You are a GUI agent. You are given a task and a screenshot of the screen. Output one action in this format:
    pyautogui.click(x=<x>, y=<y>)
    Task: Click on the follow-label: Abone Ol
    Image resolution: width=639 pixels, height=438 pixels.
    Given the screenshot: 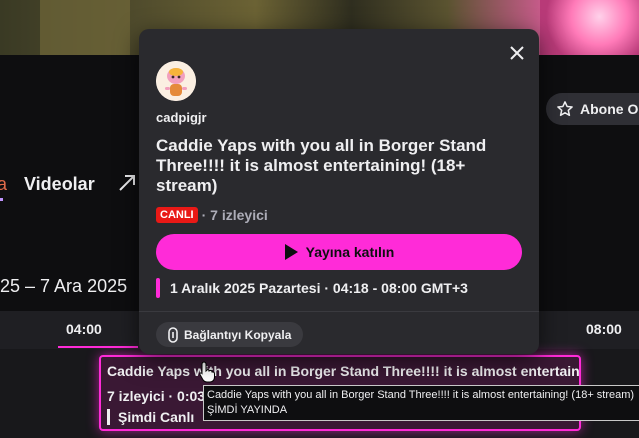 What is the action you would take?
    pyautogui.click(x=609, y=109)
    